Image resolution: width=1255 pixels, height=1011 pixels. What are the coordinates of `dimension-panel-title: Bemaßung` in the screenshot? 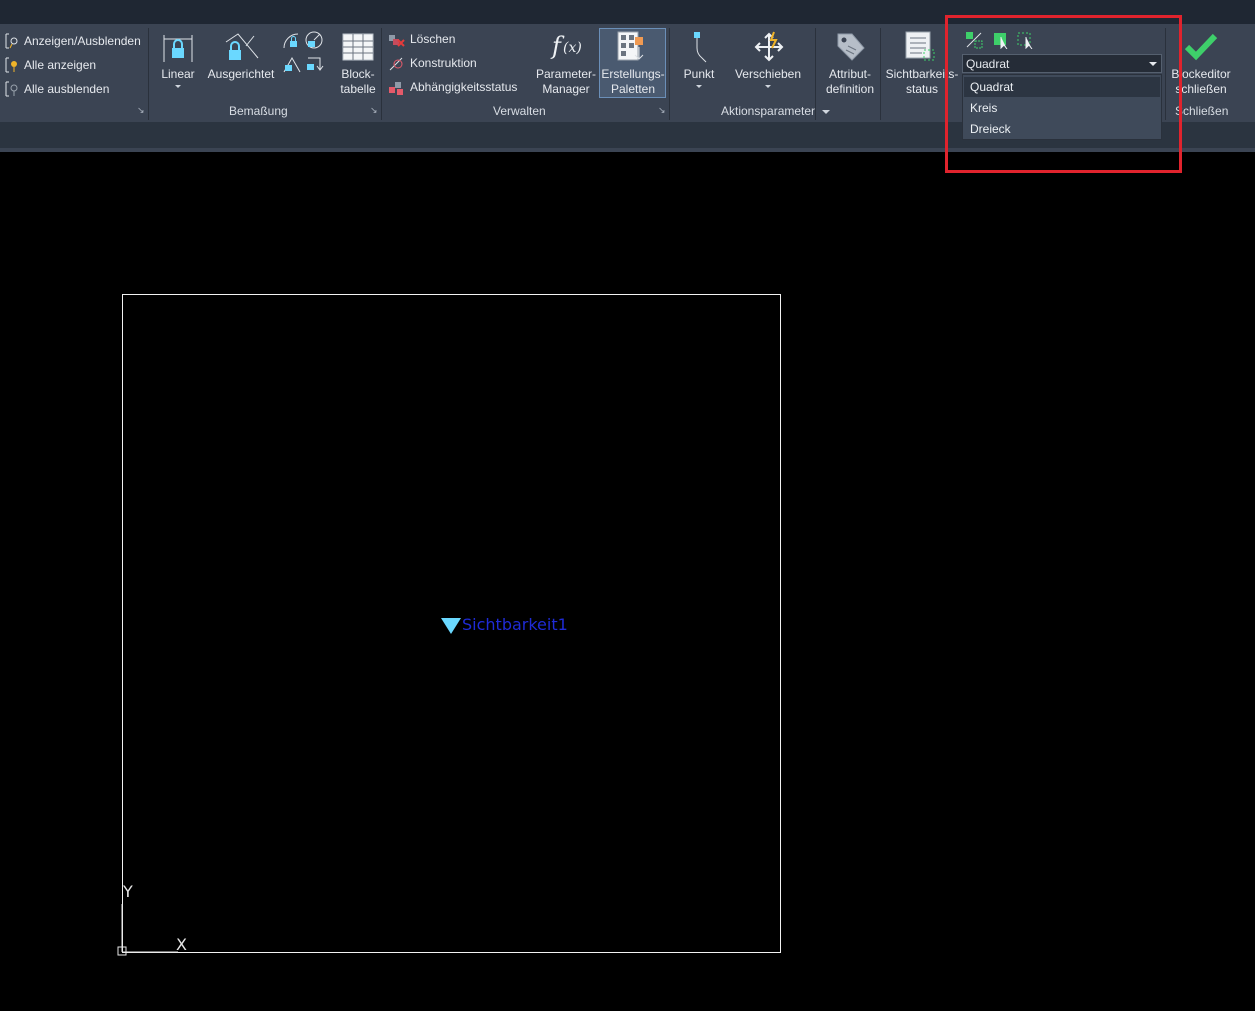 It's located at (258, 111).